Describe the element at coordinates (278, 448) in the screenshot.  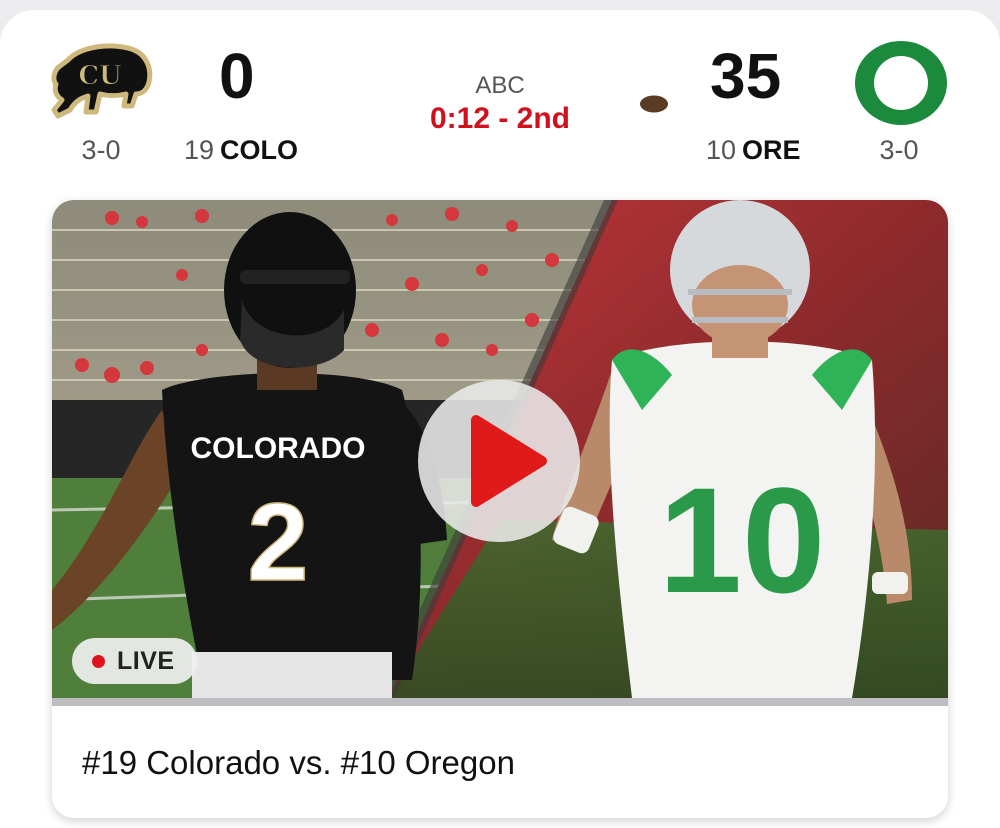
I see `svg-text: COLORADO` at that location.